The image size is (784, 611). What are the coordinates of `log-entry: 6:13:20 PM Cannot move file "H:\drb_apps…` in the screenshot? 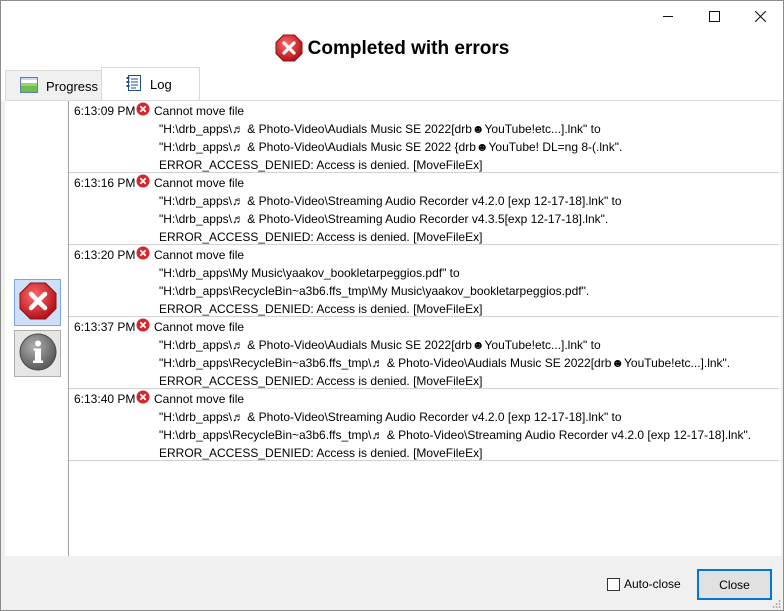 It's located at (424, 281).